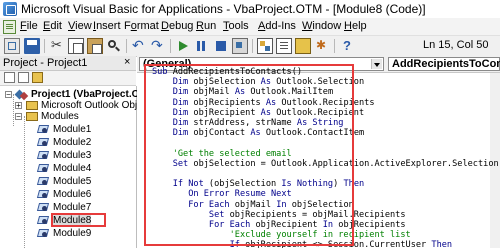 Image resolution: width=500 pixels, height=248 pixels. What do you see at coordinates (347, 46) in the screenshot?
I see `help-icon` at bounding box center [347, 46].